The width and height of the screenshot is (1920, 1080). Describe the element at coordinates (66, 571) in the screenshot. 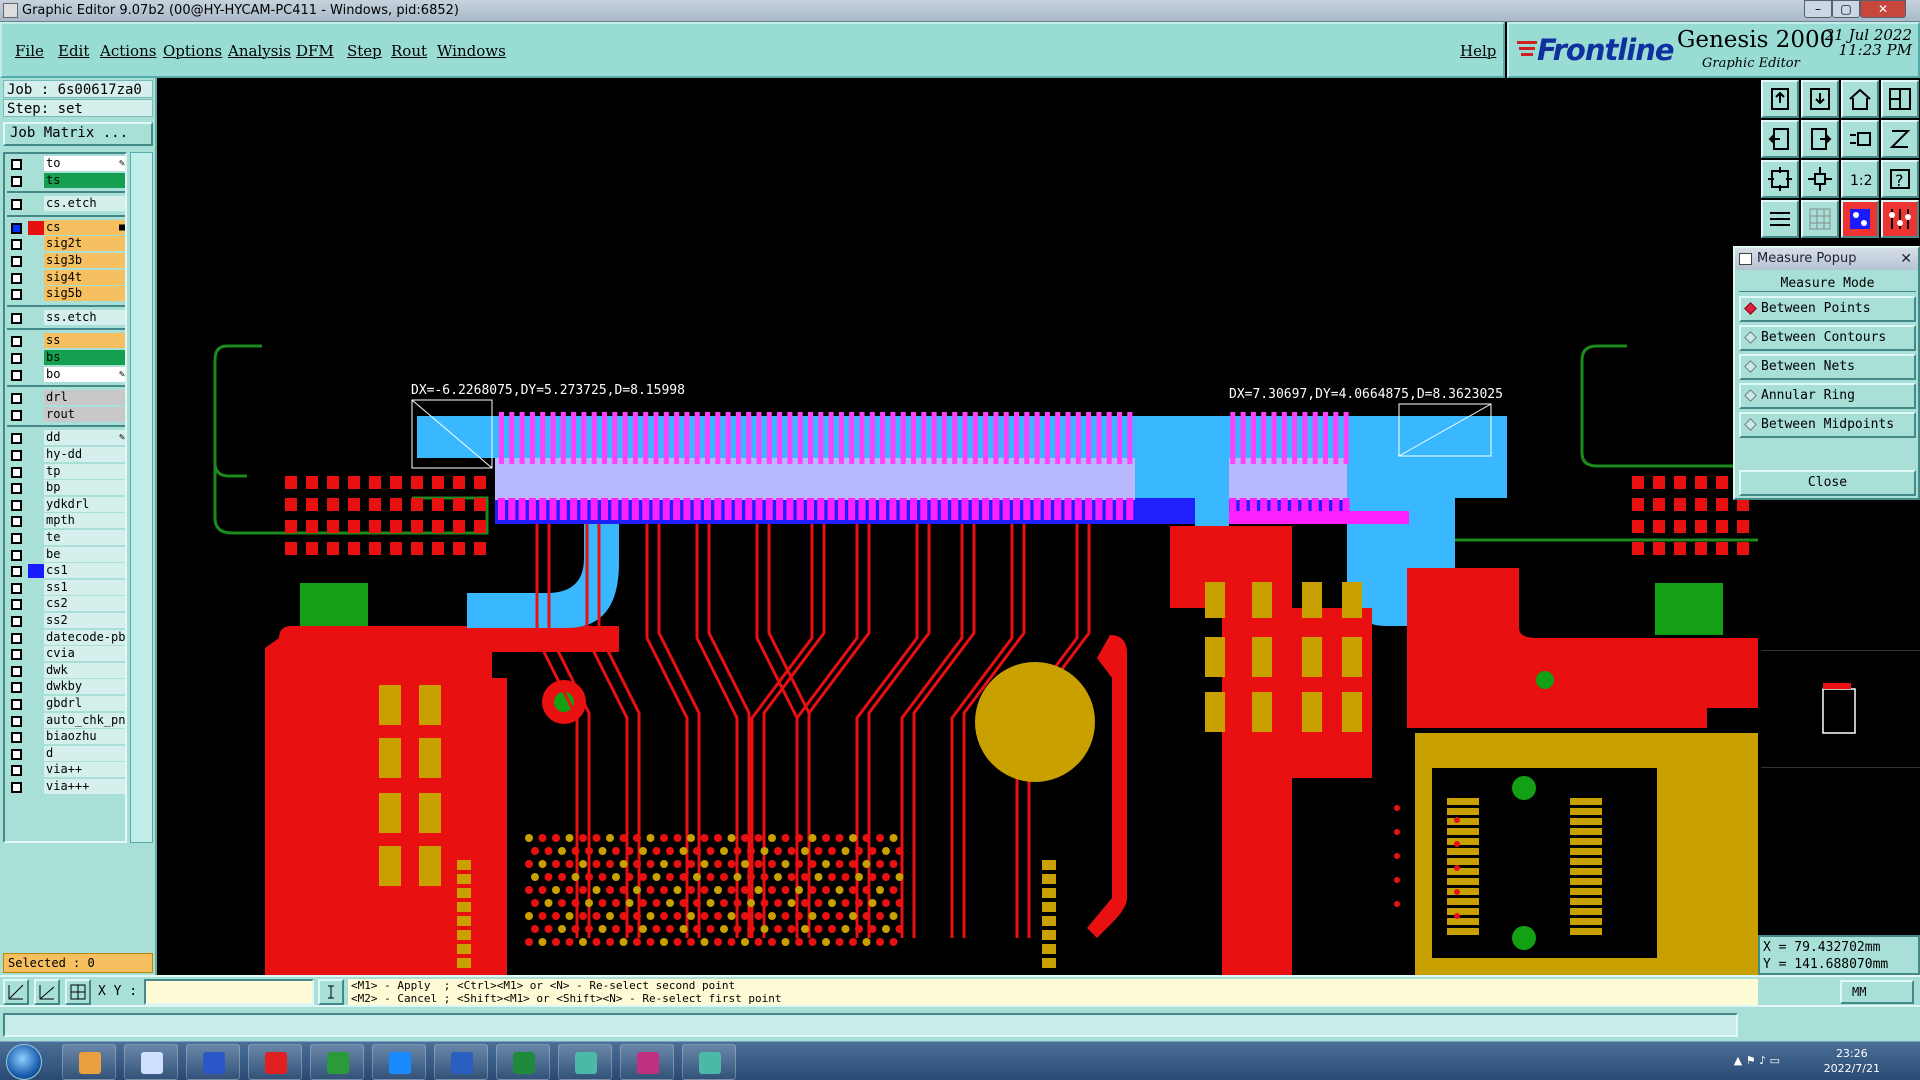

I see `layer-row-cs1: cs1` at that location.